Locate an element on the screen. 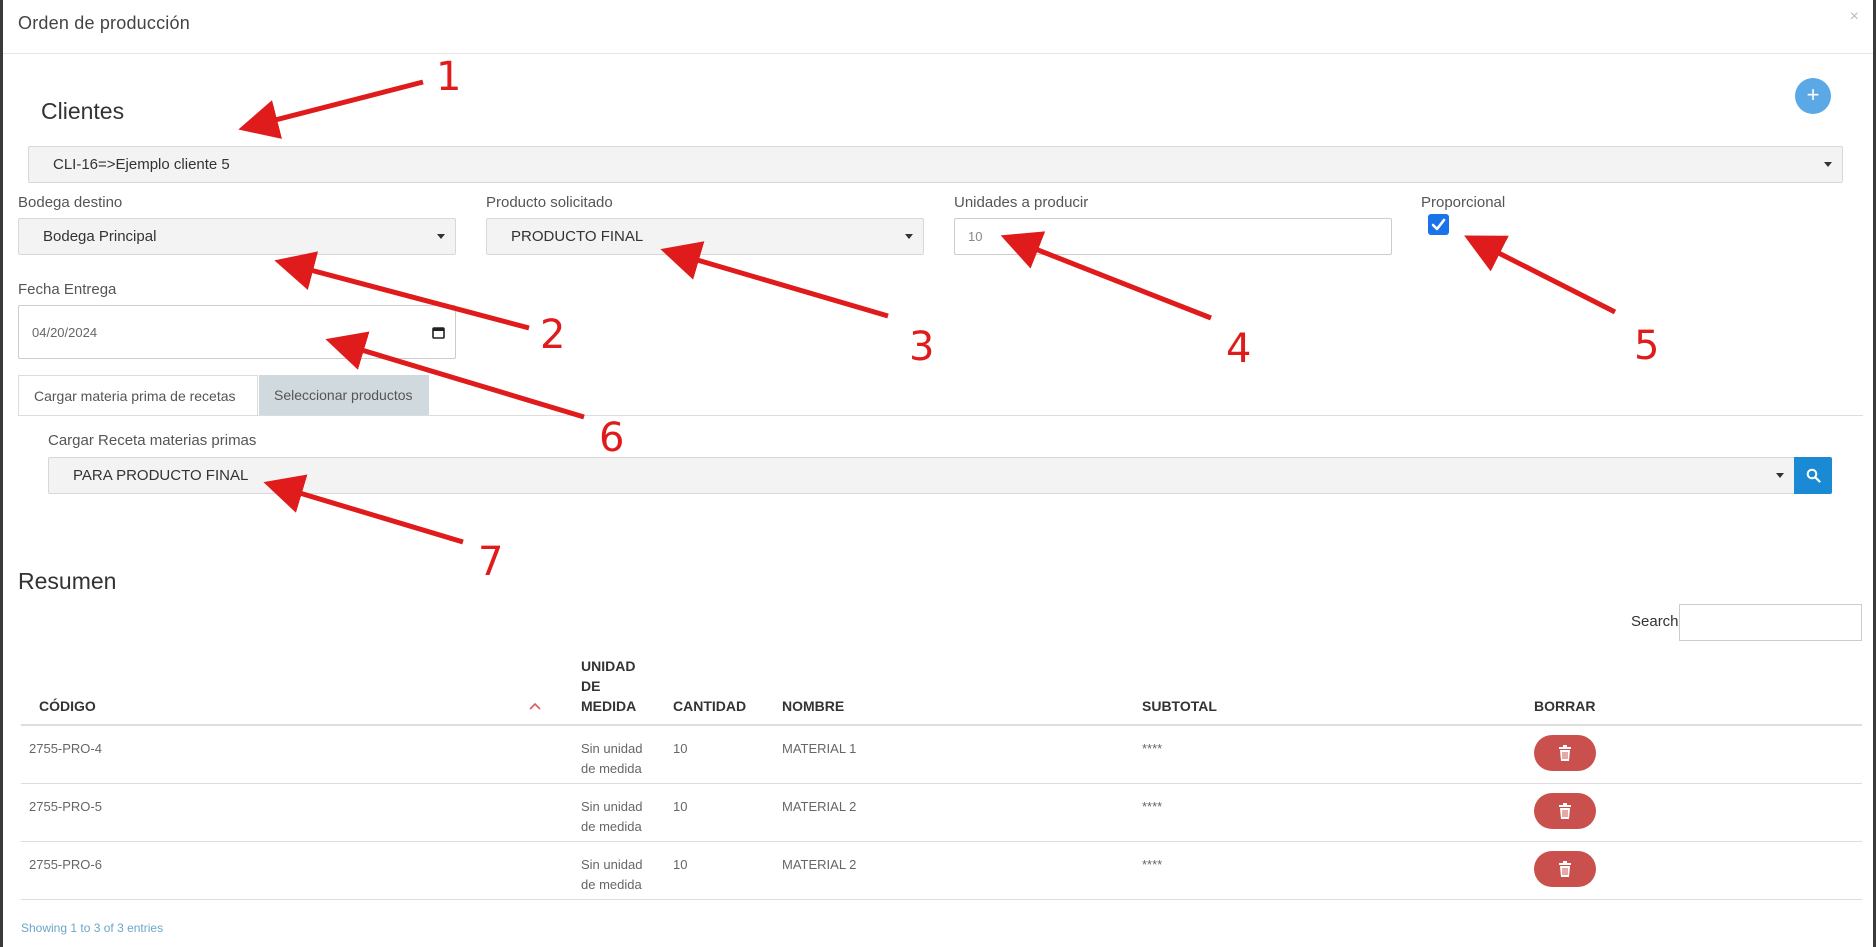 This screenshot has height=947, width=1876. table-info: Showing 1 to 3 of 3 entries is located at coordinates (92, 928).